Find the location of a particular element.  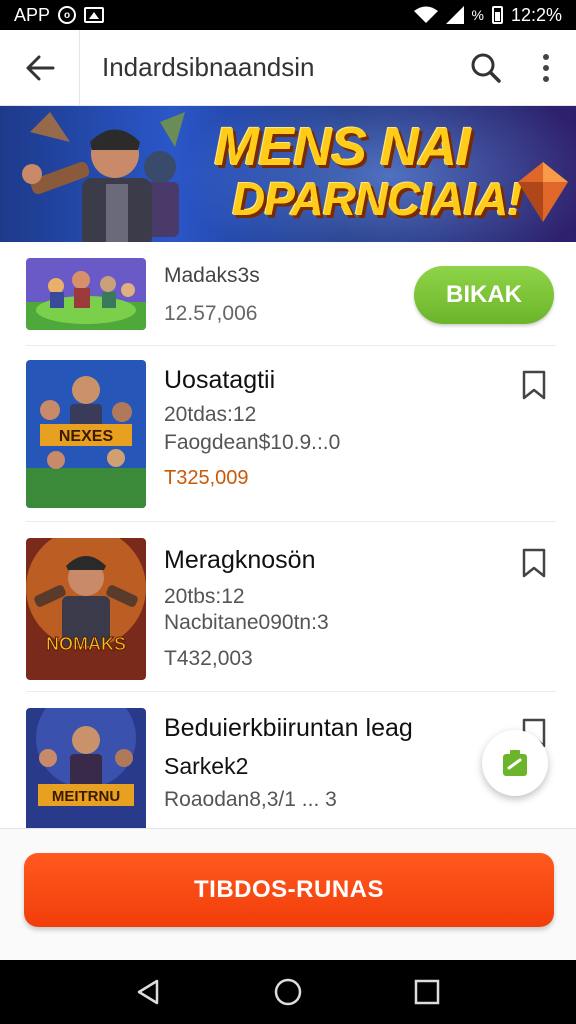

floating-action-button is located at coordinates (515, 763).